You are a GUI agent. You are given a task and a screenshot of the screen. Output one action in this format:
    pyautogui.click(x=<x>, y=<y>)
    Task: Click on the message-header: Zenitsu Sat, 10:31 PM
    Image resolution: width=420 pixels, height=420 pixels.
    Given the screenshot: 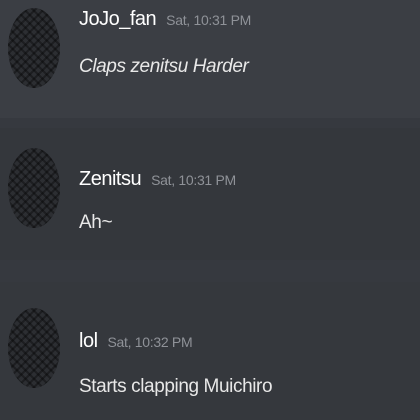 What is the action you would take?
    pyautogui.click(x=157, y=179)
    